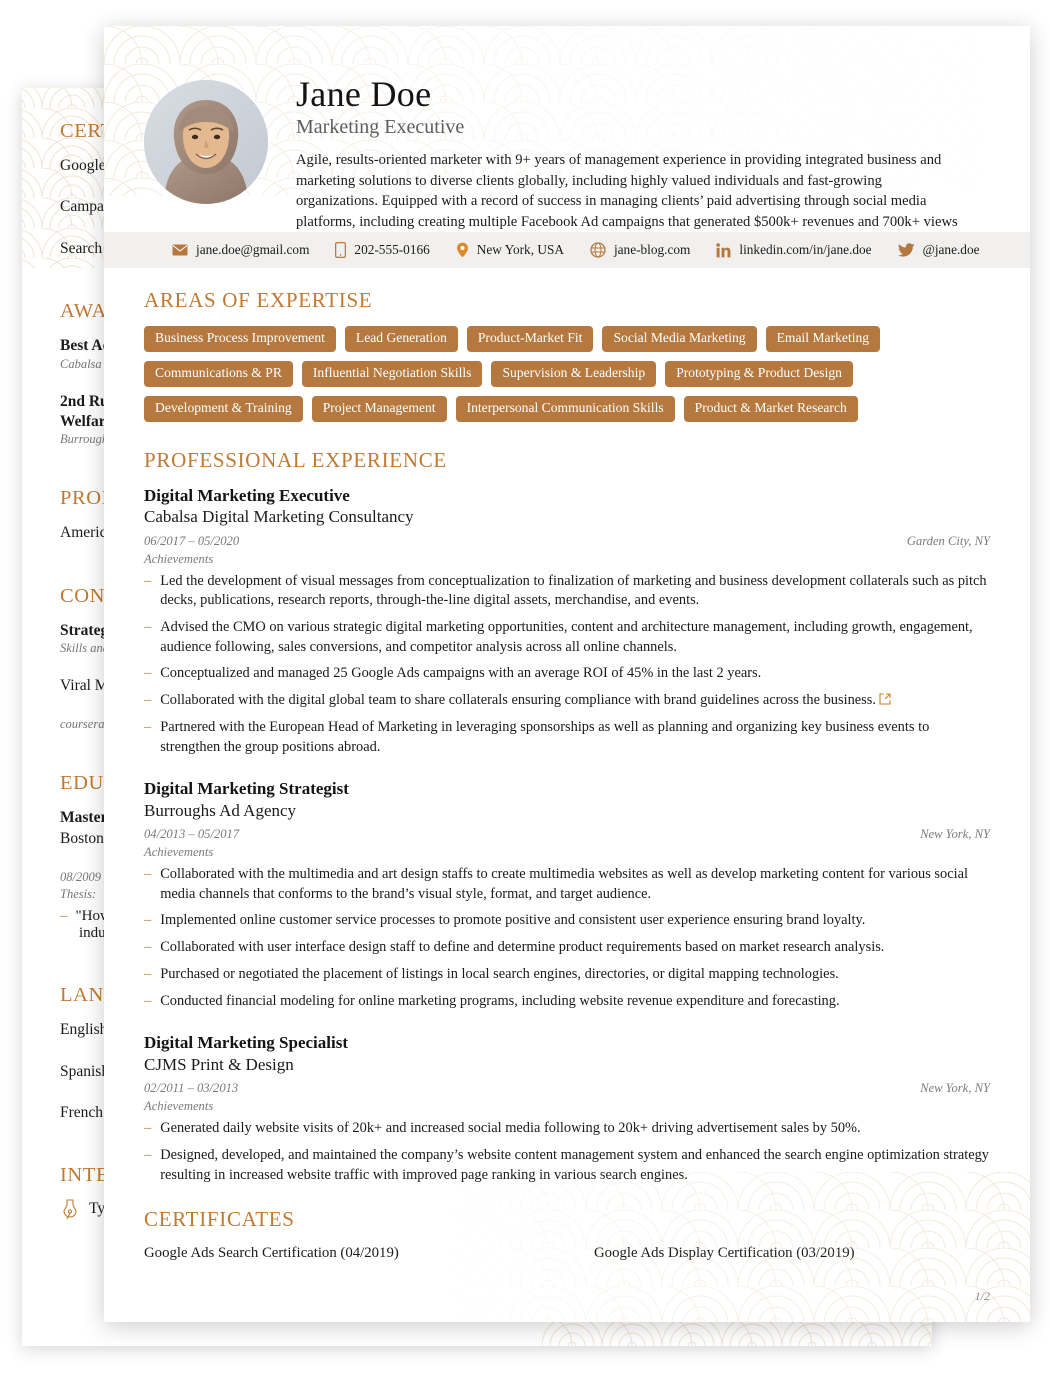 This screenshot has width=1050, height=1400. Describe the element at coordinates (805, 249) in the screenshot. I see `contact-linkedin-value: linkedin.com/in/jane.doe` at that location.